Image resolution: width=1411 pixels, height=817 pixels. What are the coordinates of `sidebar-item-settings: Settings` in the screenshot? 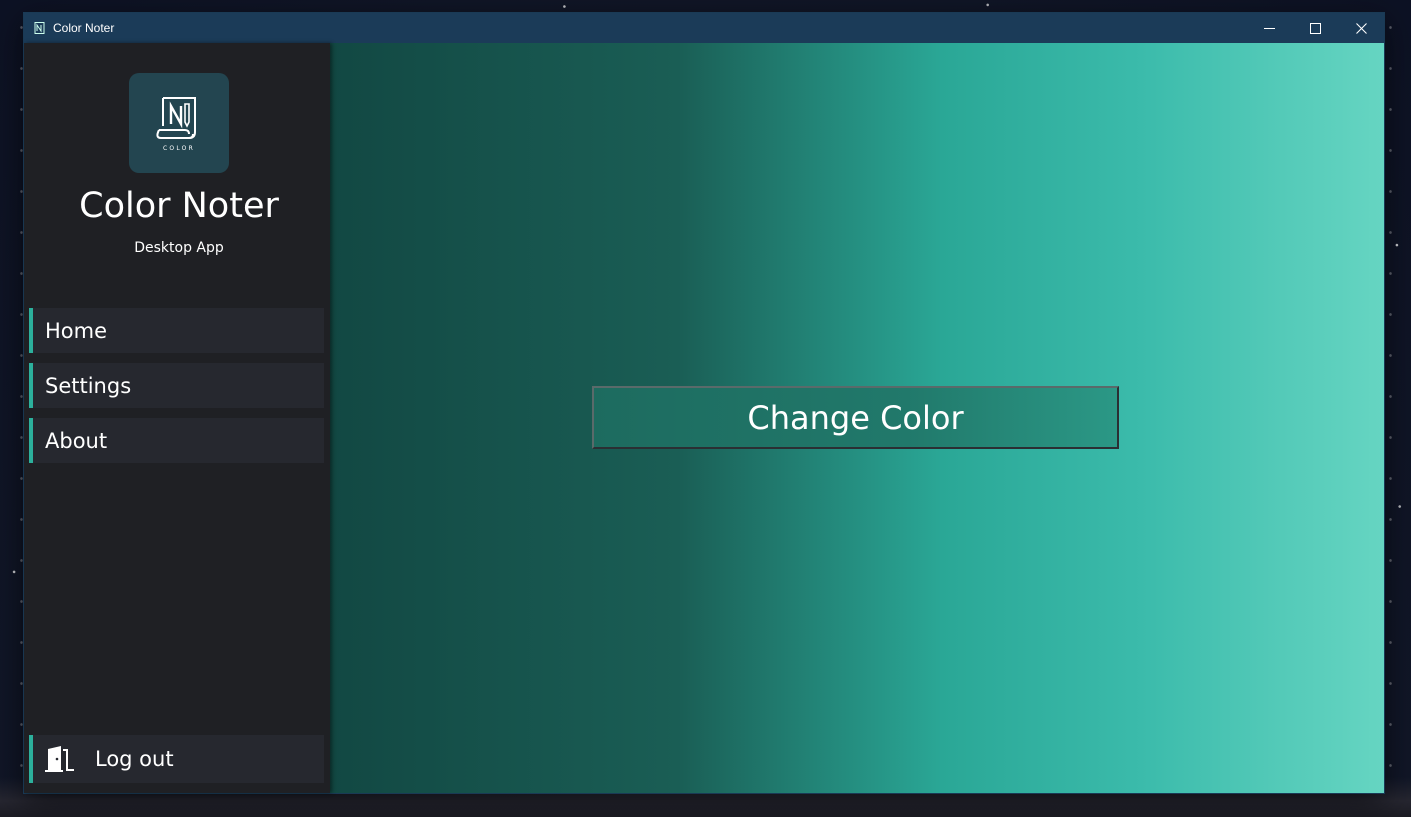 It's located at (176, 385).